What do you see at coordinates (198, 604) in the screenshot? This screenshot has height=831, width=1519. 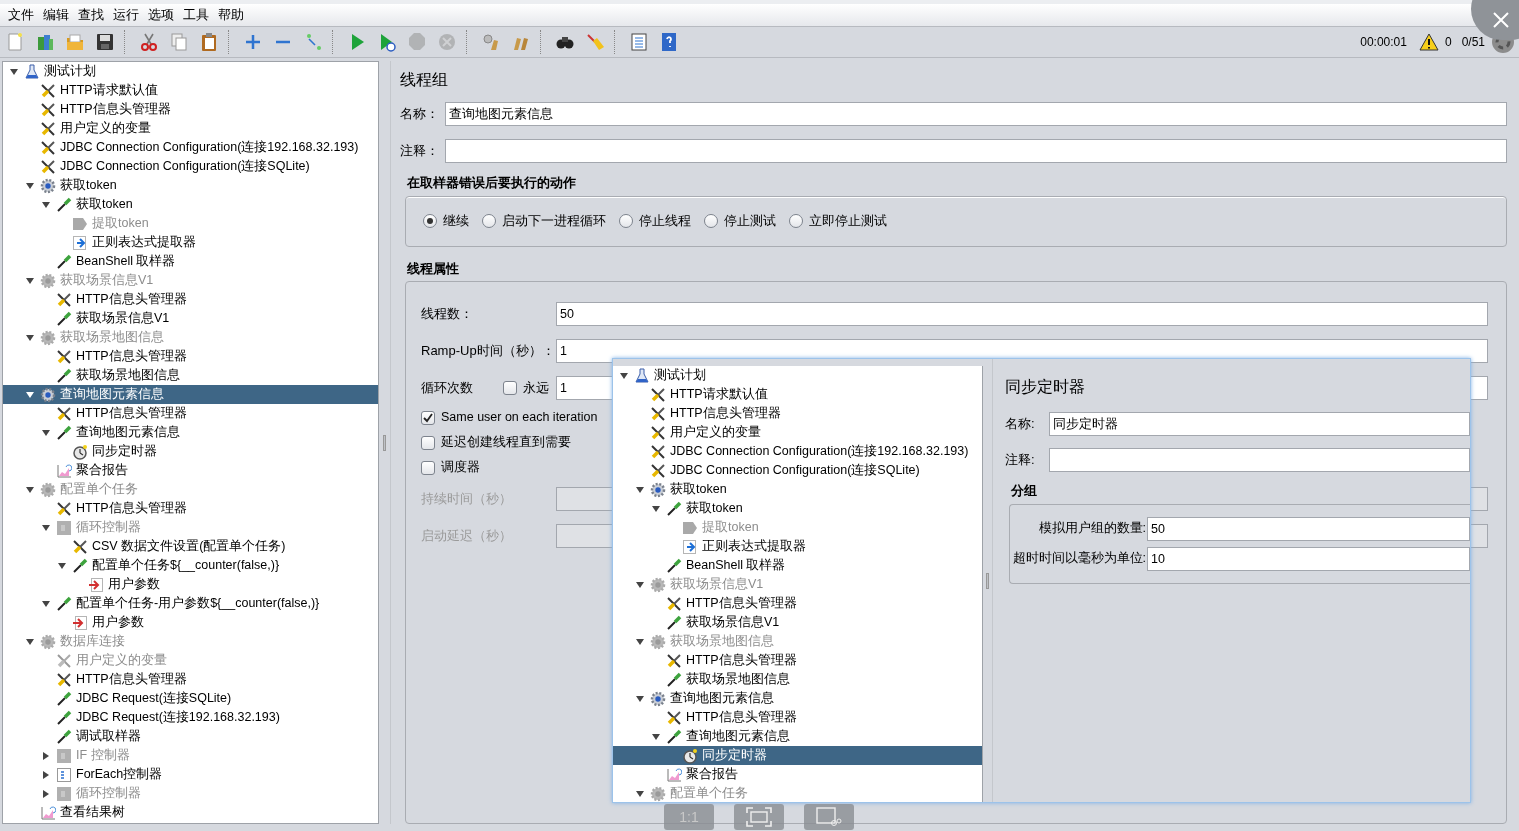 I see `tree-item-label: 配置单个任务-用户参数${__counter(false,)}` at bounding box center [198, 604].